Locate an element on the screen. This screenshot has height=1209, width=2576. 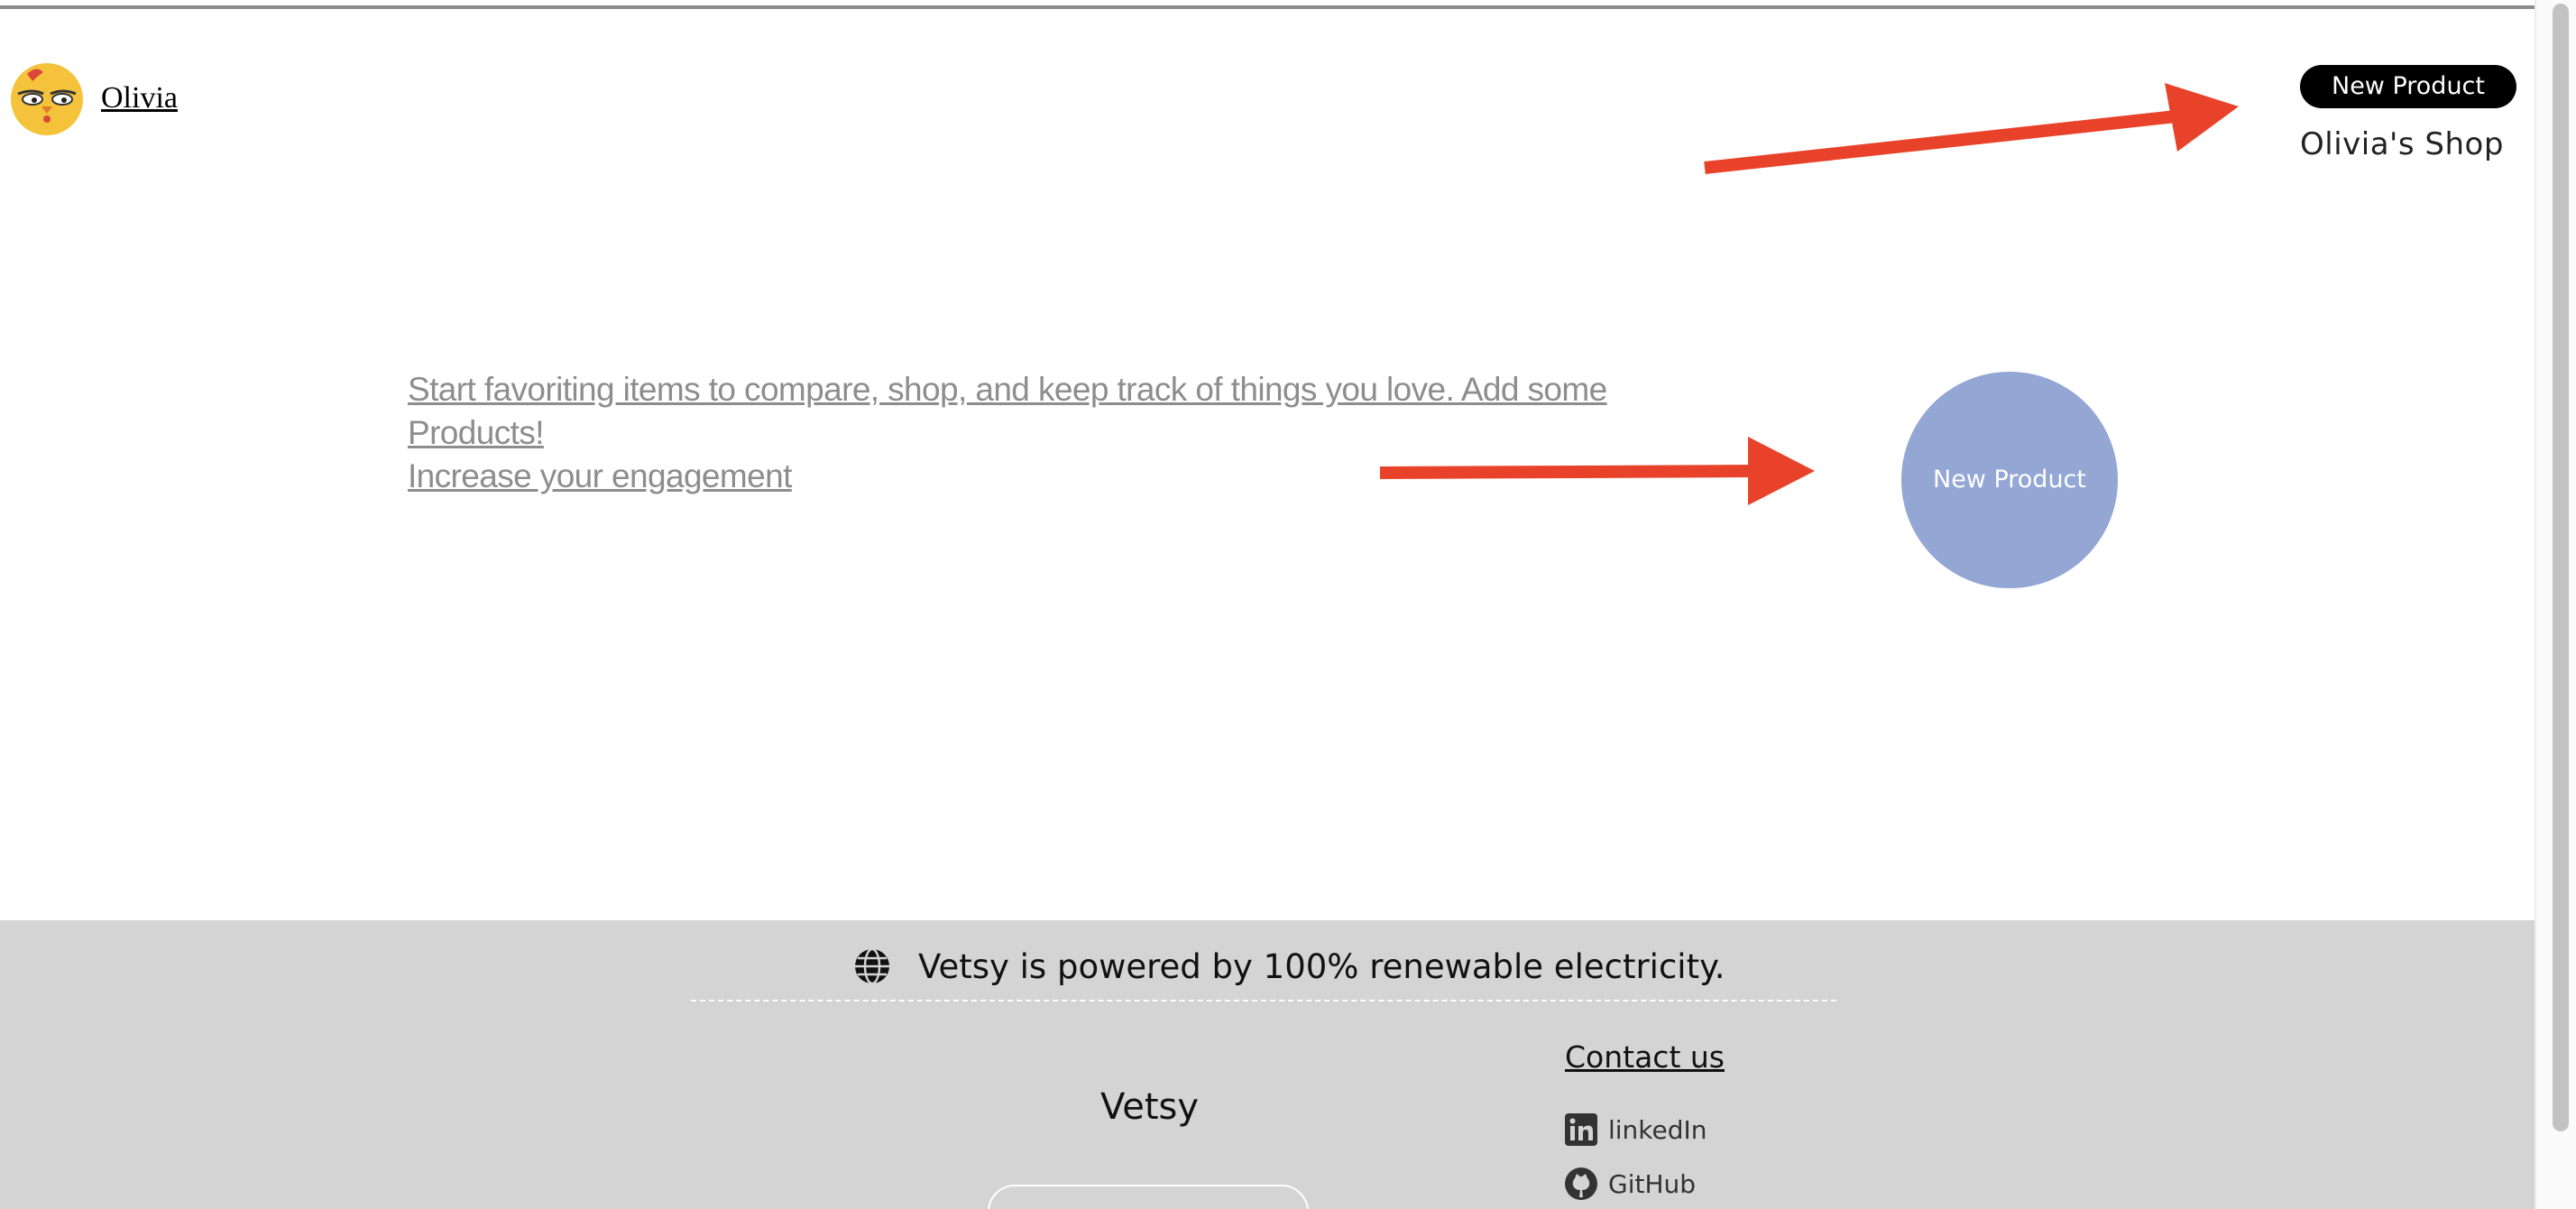
linkedin-label: linkedIn is located at coordinates (1658, 1129).